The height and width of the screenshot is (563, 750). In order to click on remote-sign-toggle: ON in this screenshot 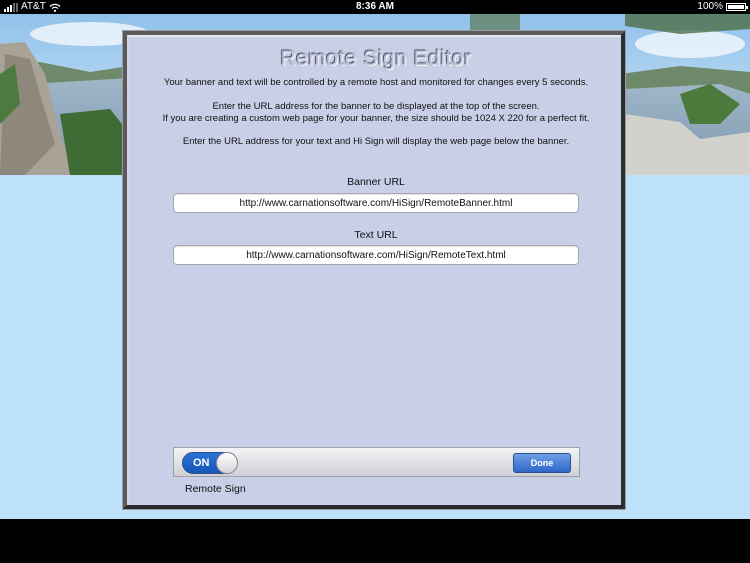, I will do `click(210, 463)`.